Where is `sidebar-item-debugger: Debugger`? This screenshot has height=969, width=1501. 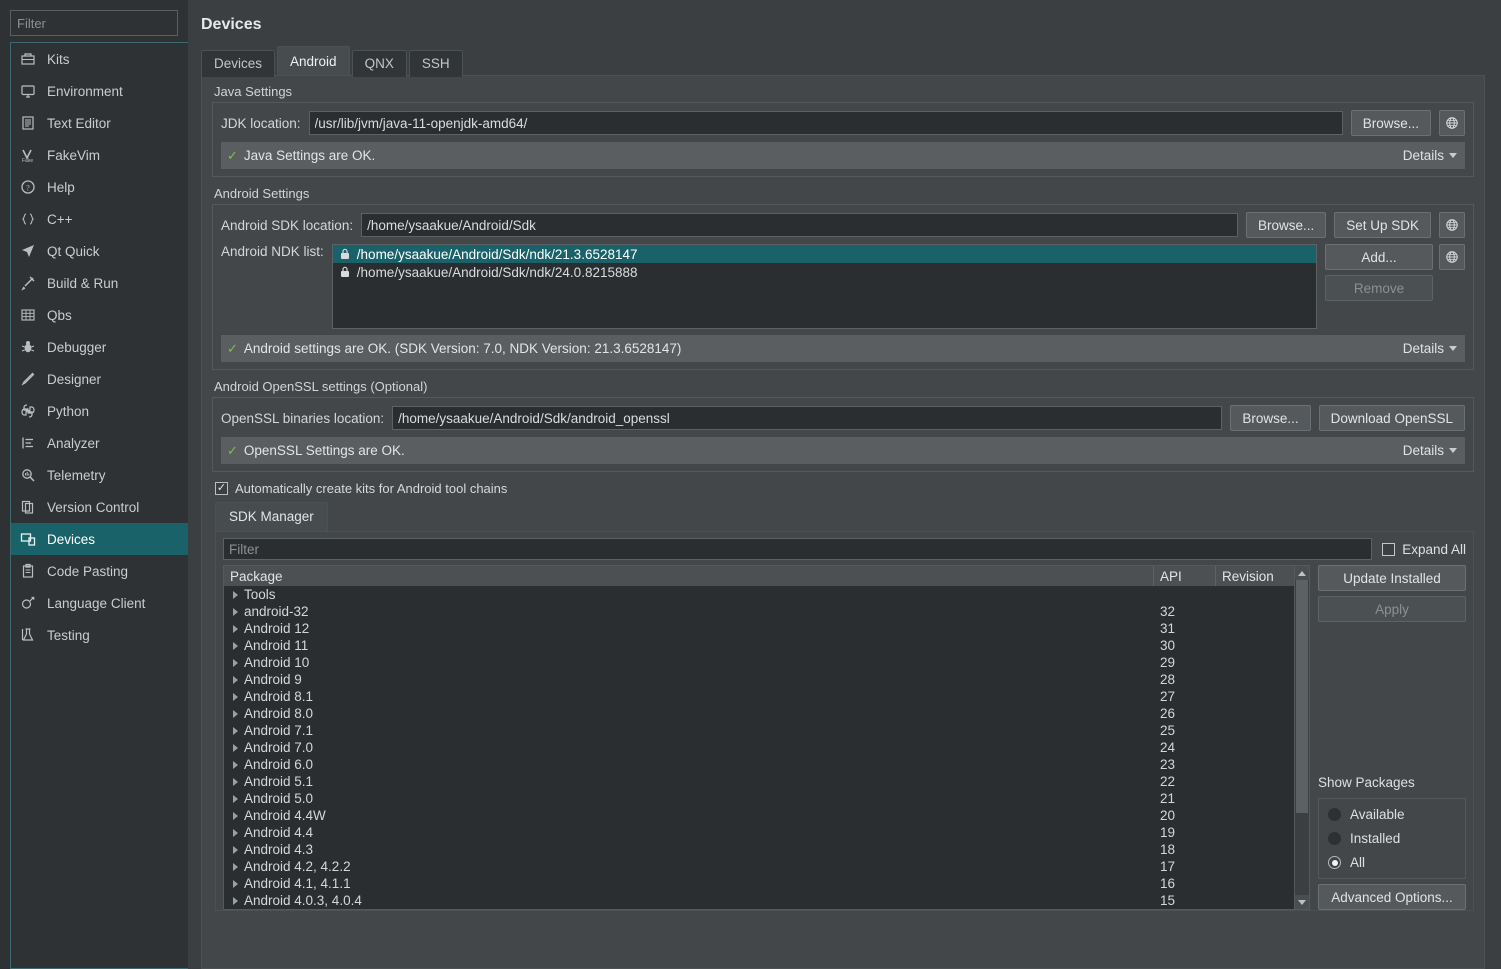 sidebar-item-debugger: Debugger is located at coordinates (99, 347).